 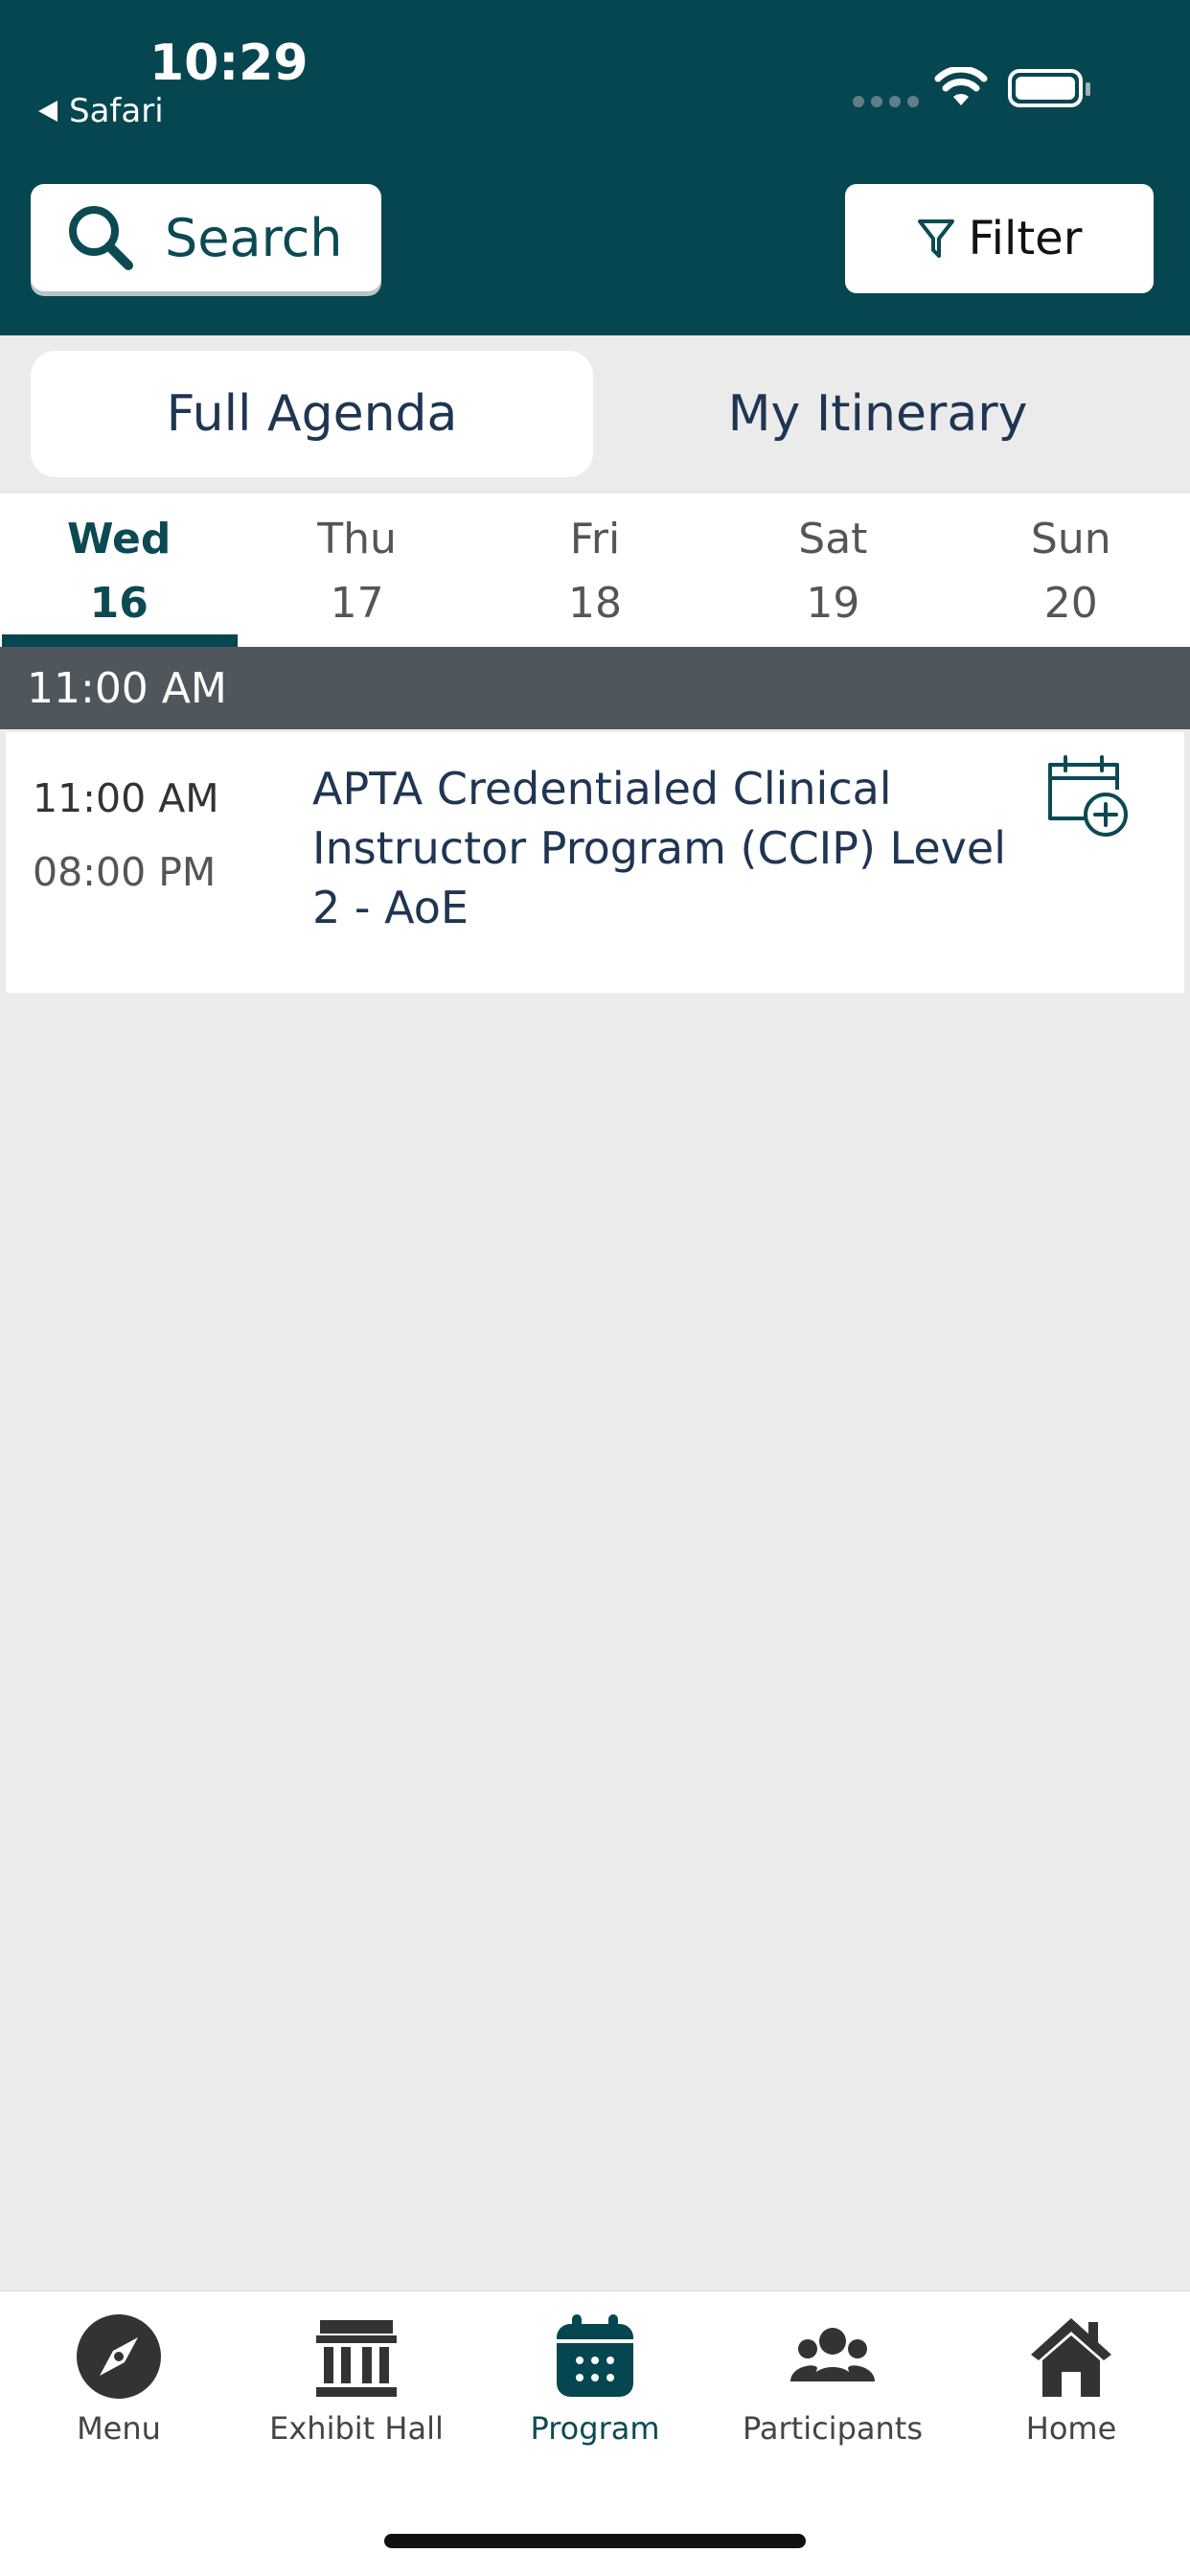 What do you see at coordinates (595, 688) in the screenshot?
I see `timeslot-header: 11:00 AM` at bounding box center [595, 688].